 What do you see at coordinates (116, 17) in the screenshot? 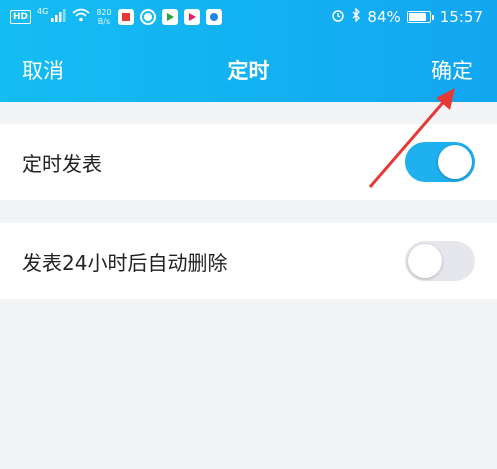
I see `status-bar-left: HD 4G 820 B/s` at bounding box center [116, 17].